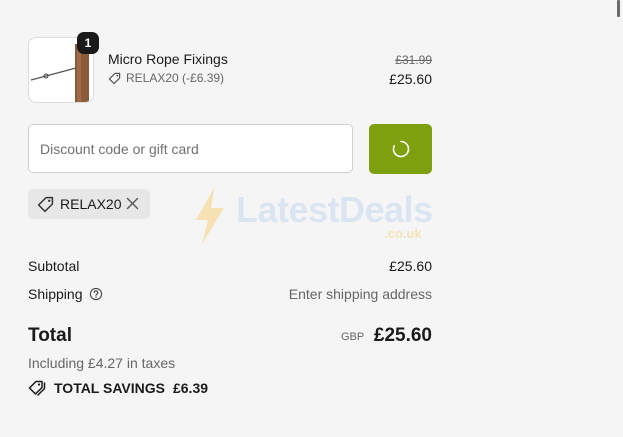  I want to click on subtotal-value: £25.60, so click(410, 266).